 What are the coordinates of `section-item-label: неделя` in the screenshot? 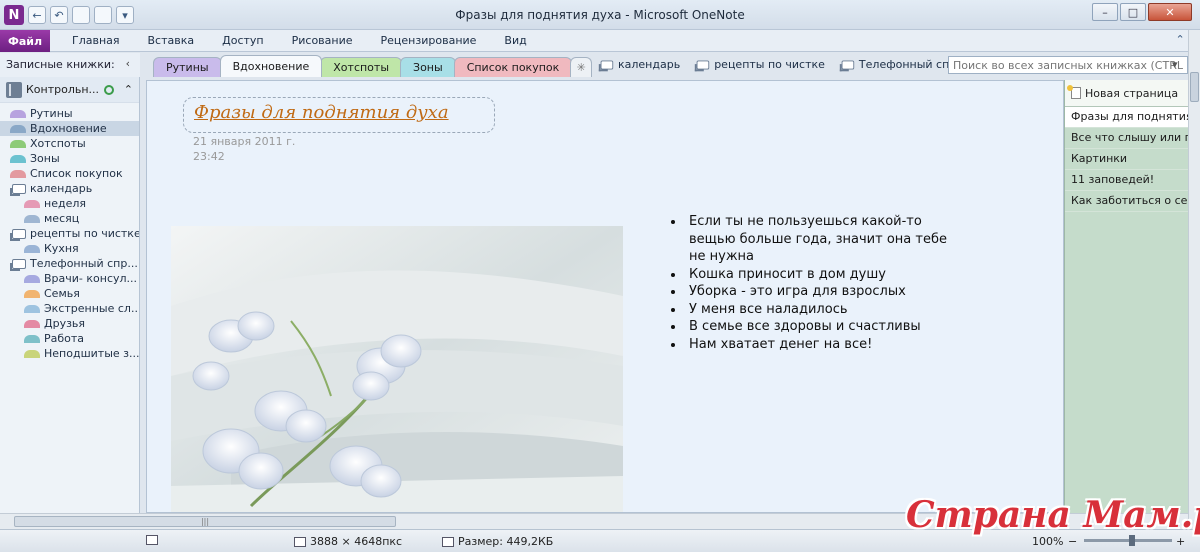 It's located at (65, 203).